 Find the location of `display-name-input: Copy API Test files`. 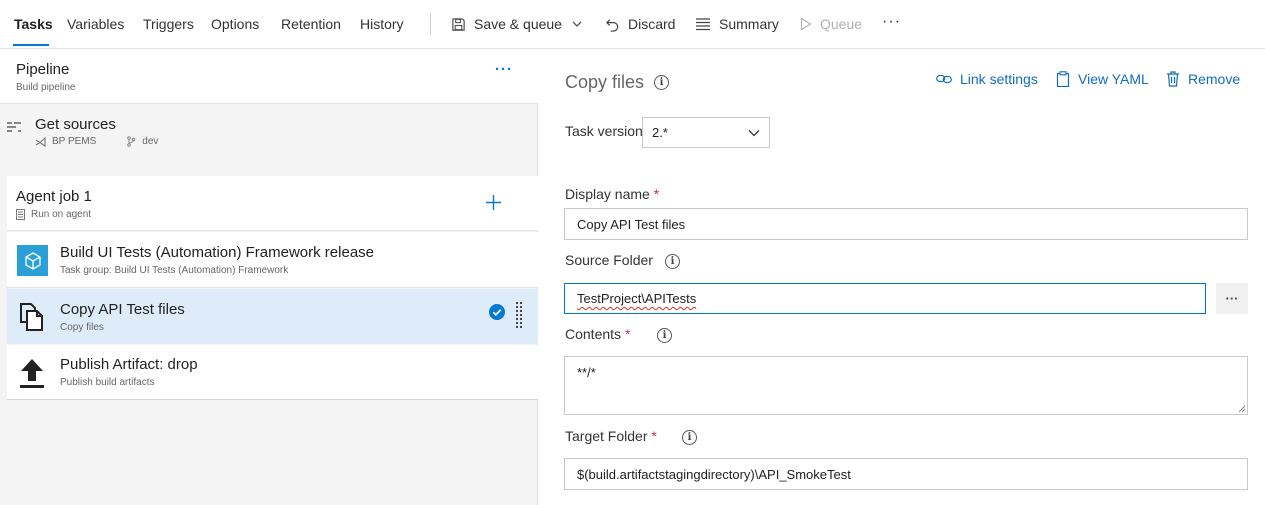

display-name-input: Copy API Test files is located at coordinates (906, 224).